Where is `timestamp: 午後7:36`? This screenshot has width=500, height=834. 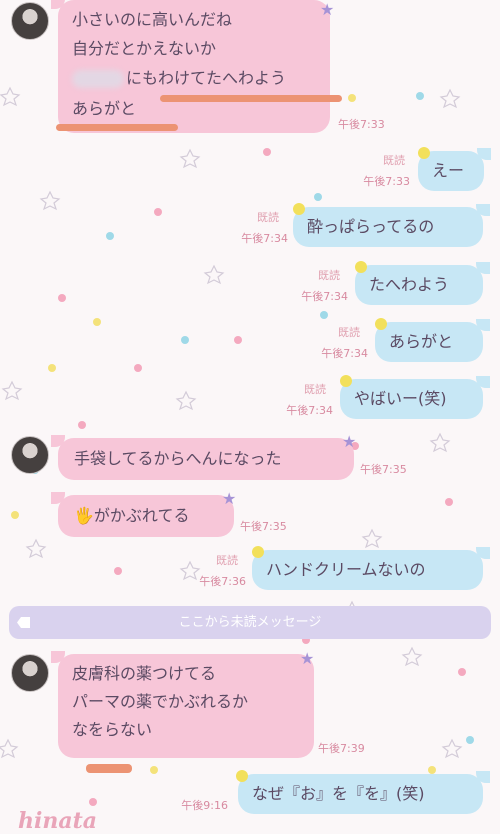 timestamp: 午後7:36 is located at coordinates (222, 581).